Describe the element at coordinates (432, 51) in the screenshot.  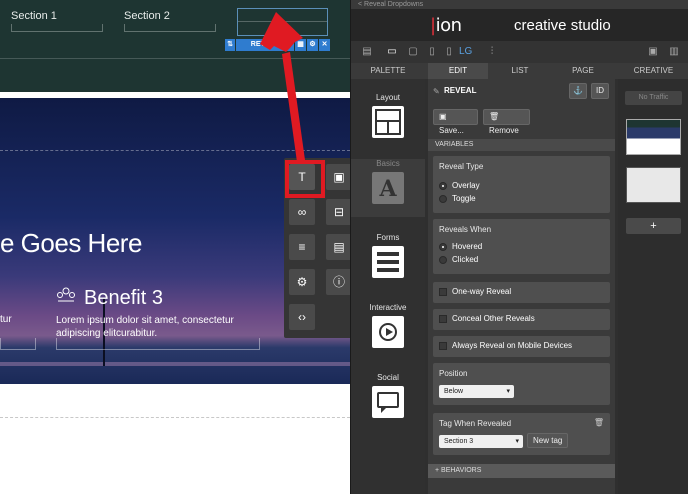
I see `tablet-icon: ▯` at that location.